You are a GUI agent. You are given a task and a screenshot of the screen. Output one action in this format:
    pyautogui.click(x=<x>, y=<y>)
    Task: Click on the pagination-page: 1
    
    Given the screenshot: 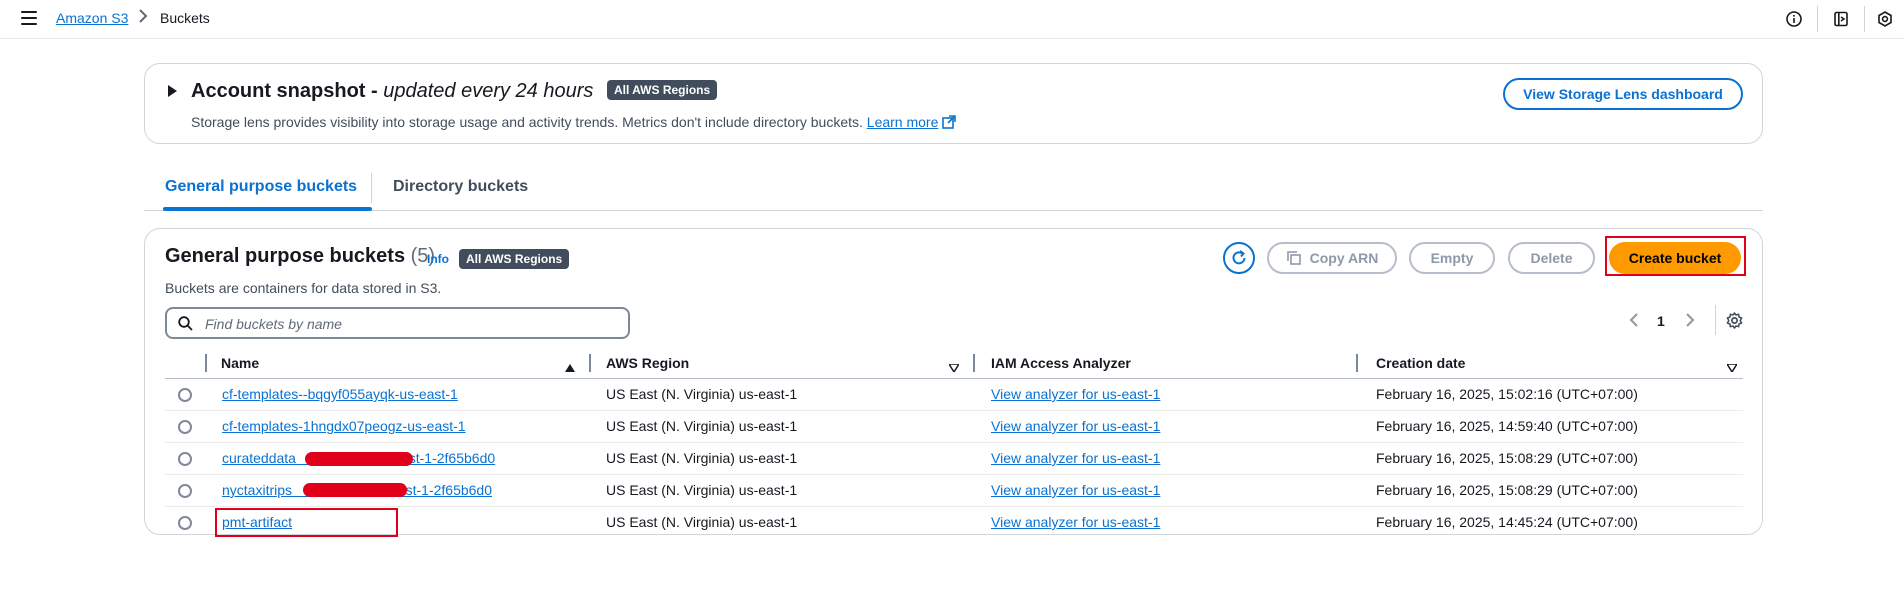 What is the action you would take?
    pyautogui.click(x=1661, y=321)
    